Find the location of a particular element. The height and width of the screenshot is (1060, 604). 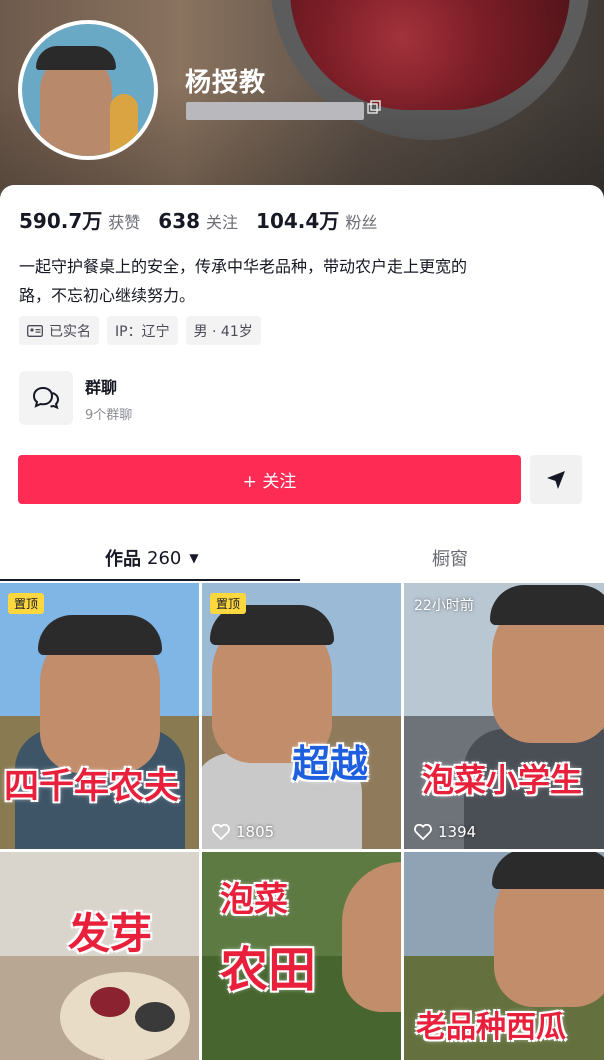

group-chat-title: 群聊 is located at coordinates (101, 387).